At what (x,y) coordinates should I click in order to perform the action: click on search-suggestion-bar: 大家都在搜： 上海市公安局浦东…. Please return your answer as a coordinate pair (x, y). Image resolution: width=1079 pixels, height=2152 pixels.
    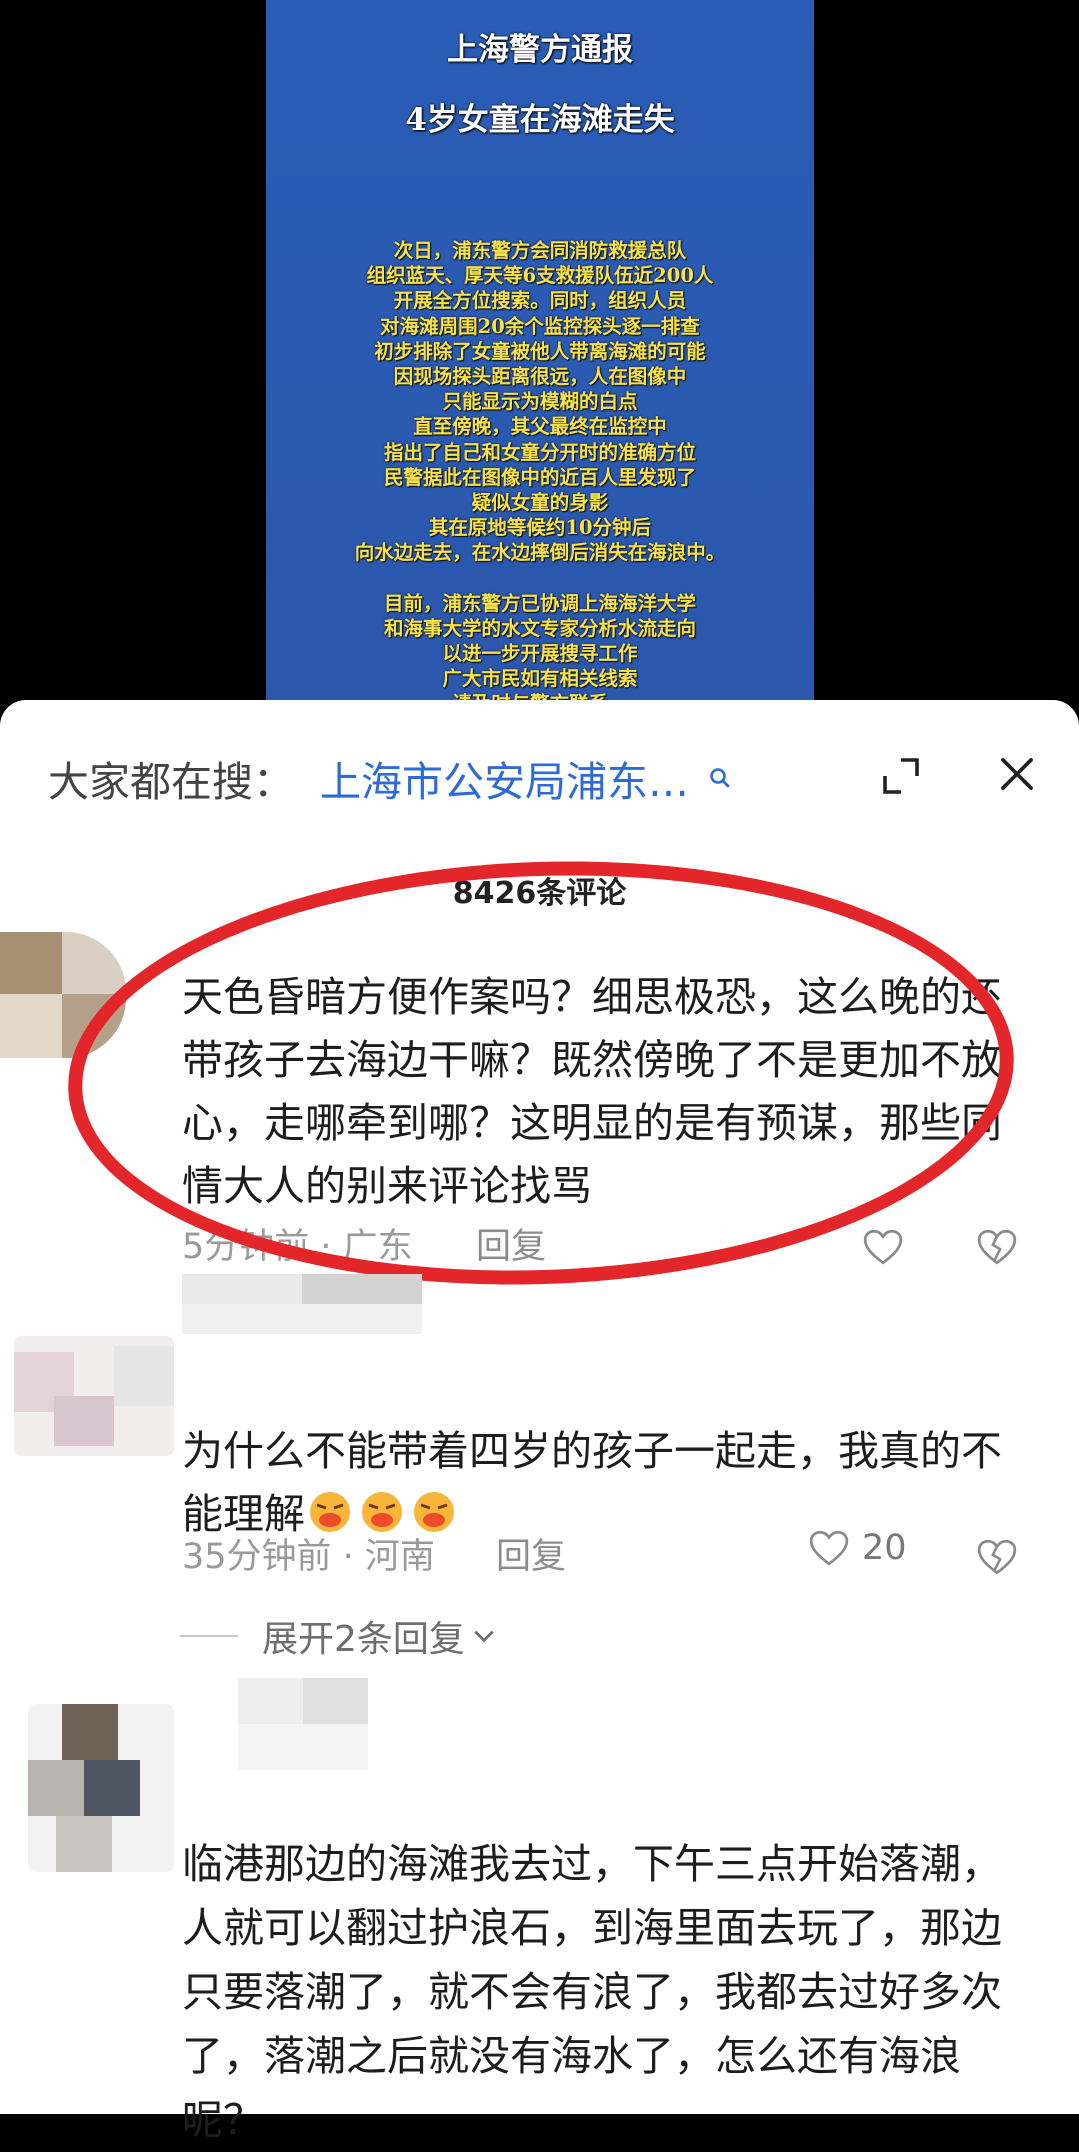
    Looking at the image, I should click on (543, 778).